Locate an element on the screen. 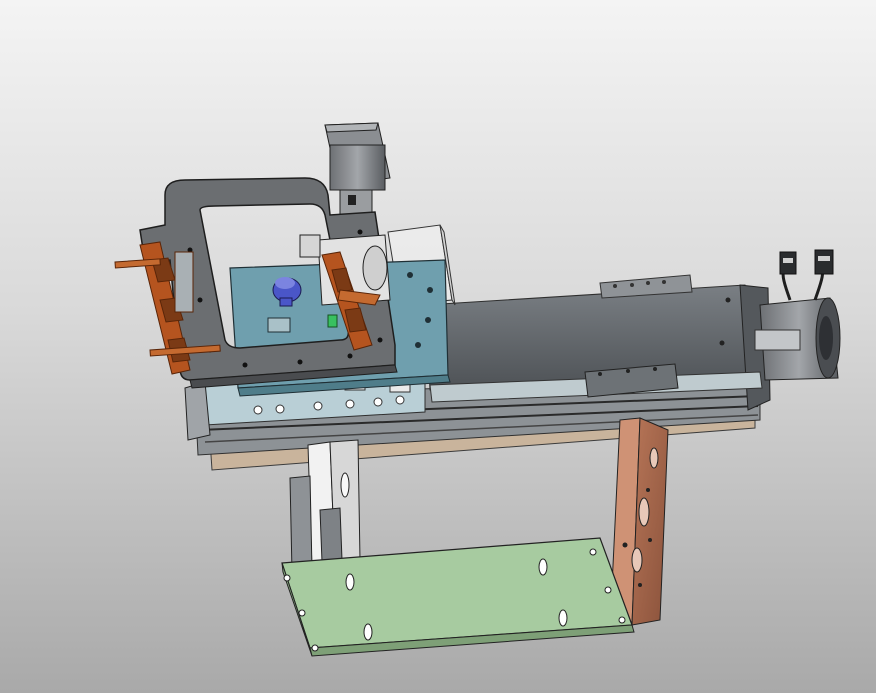  servo-motor-right is located at coordinates (797, 315).